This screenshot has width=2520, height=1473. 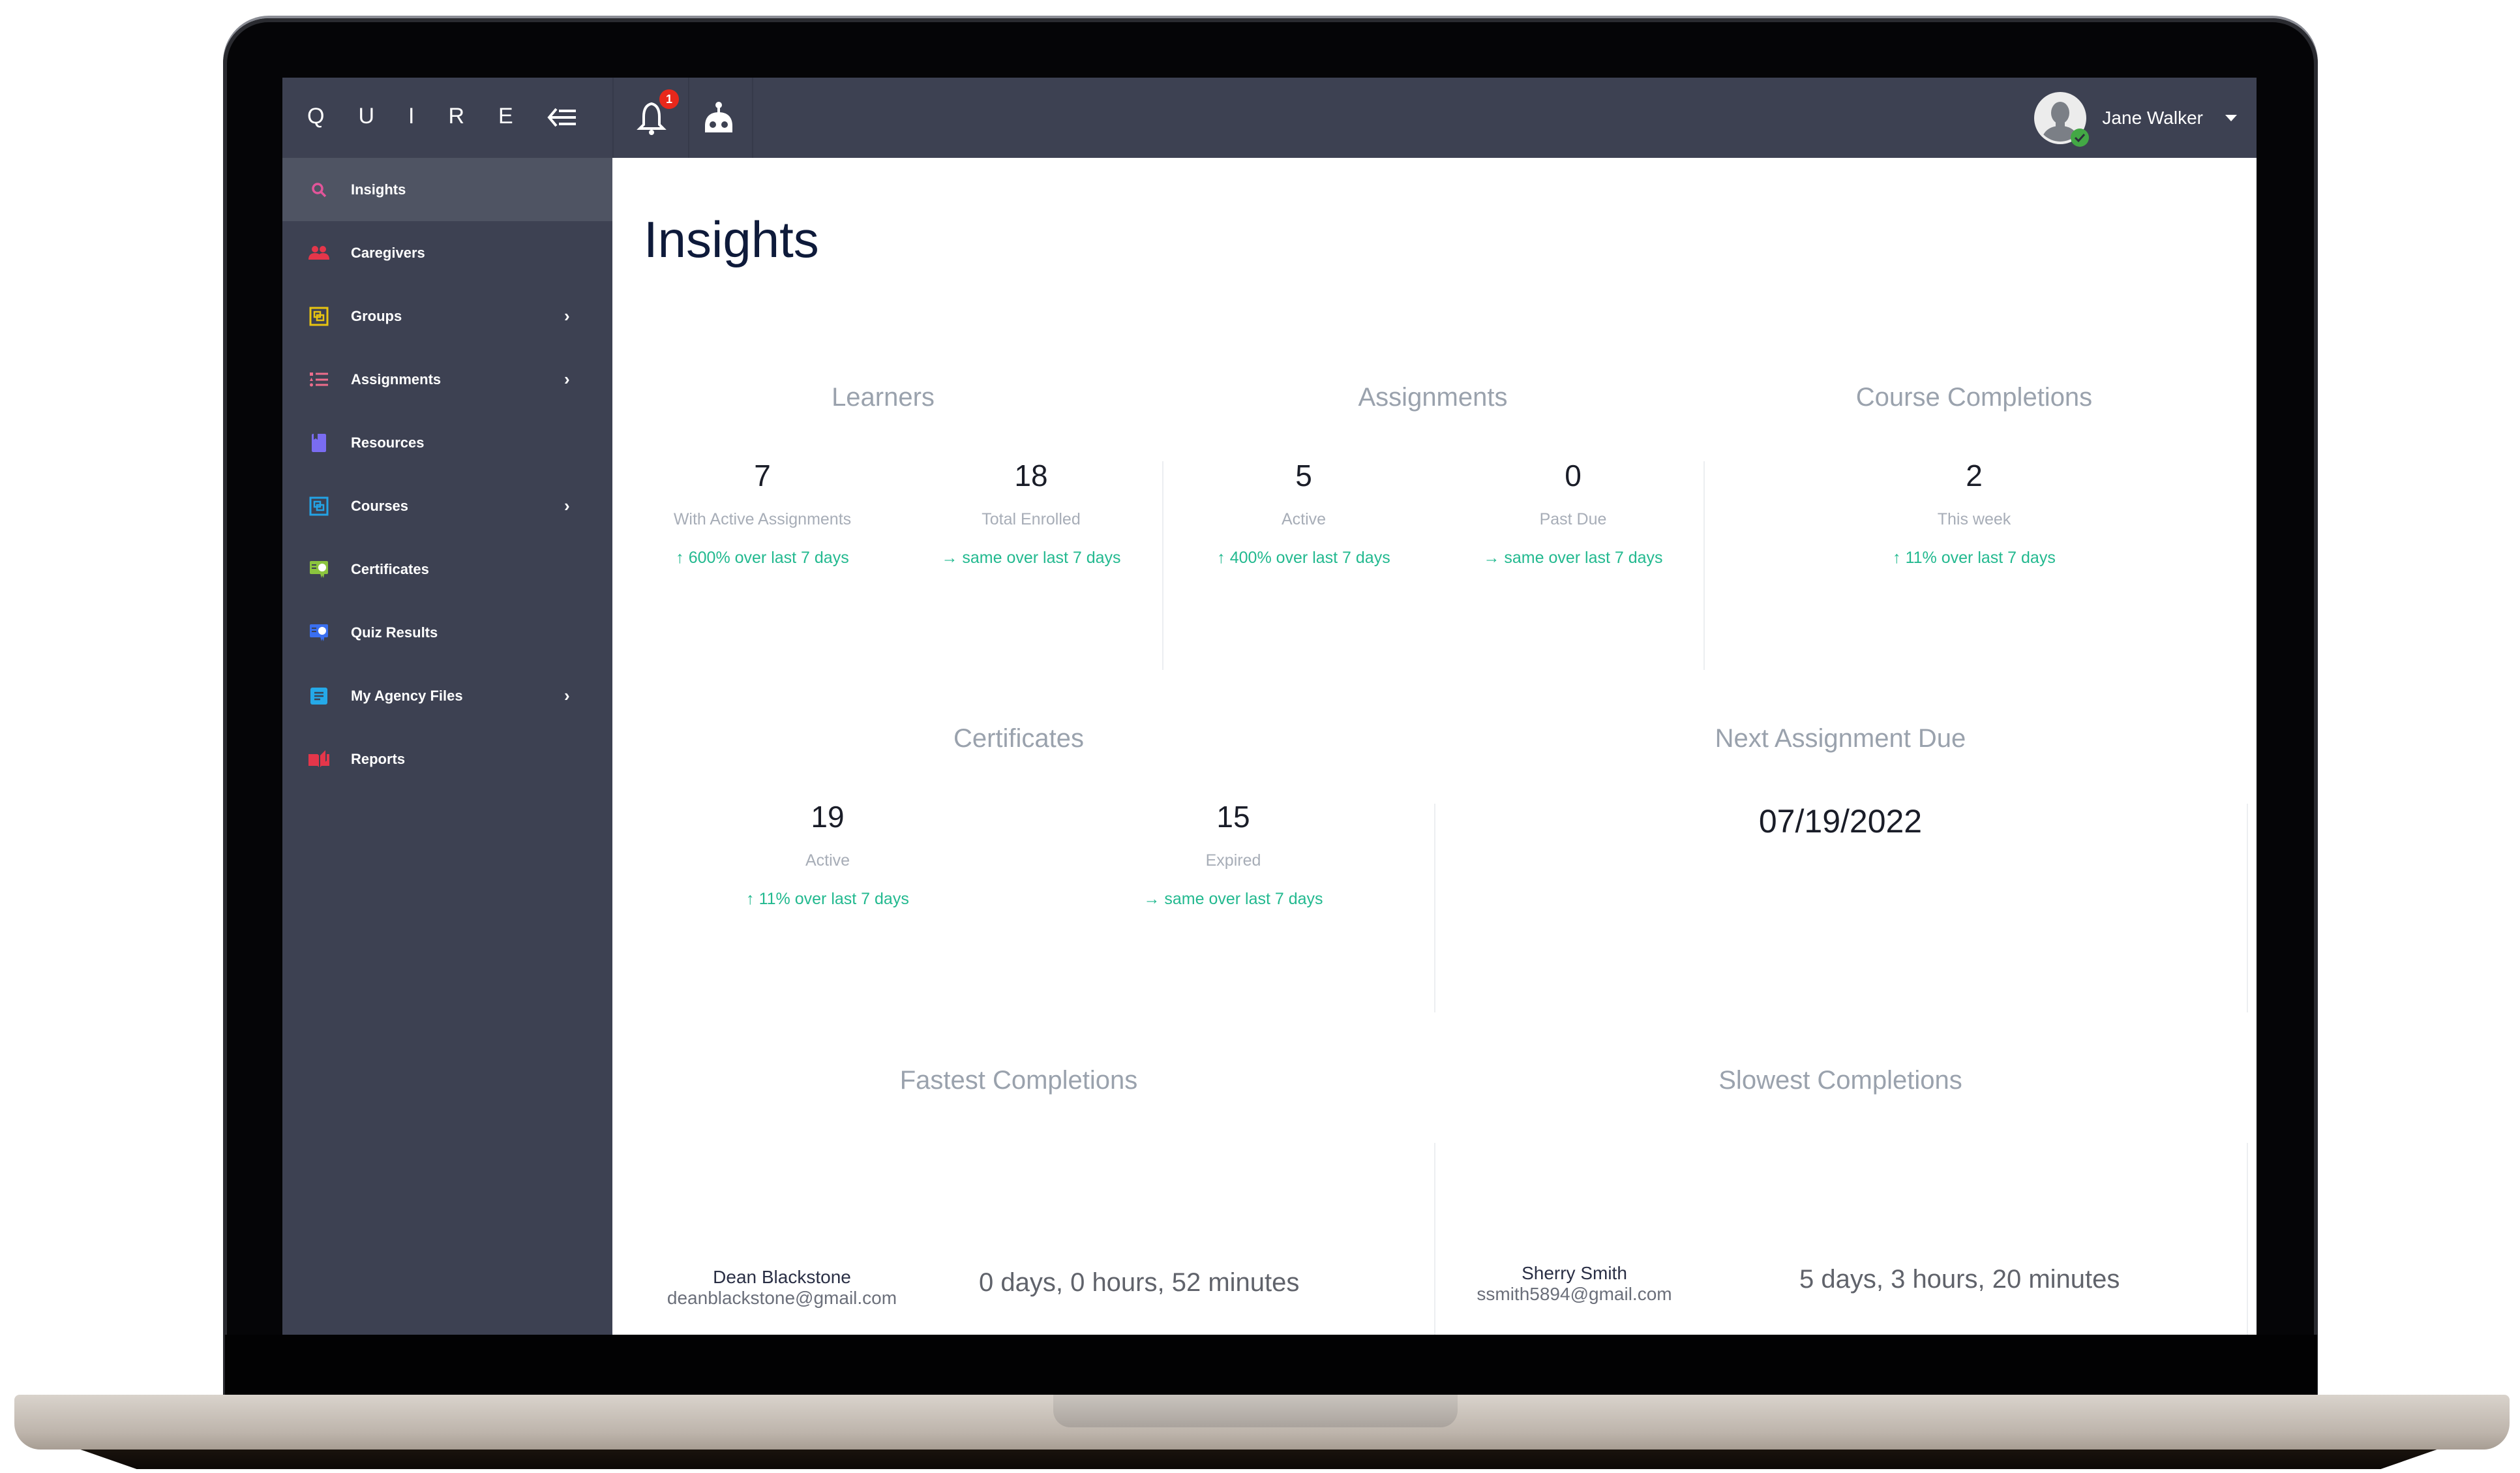 I want to click on collapse-menu-icon, so click(x=561, y=117).